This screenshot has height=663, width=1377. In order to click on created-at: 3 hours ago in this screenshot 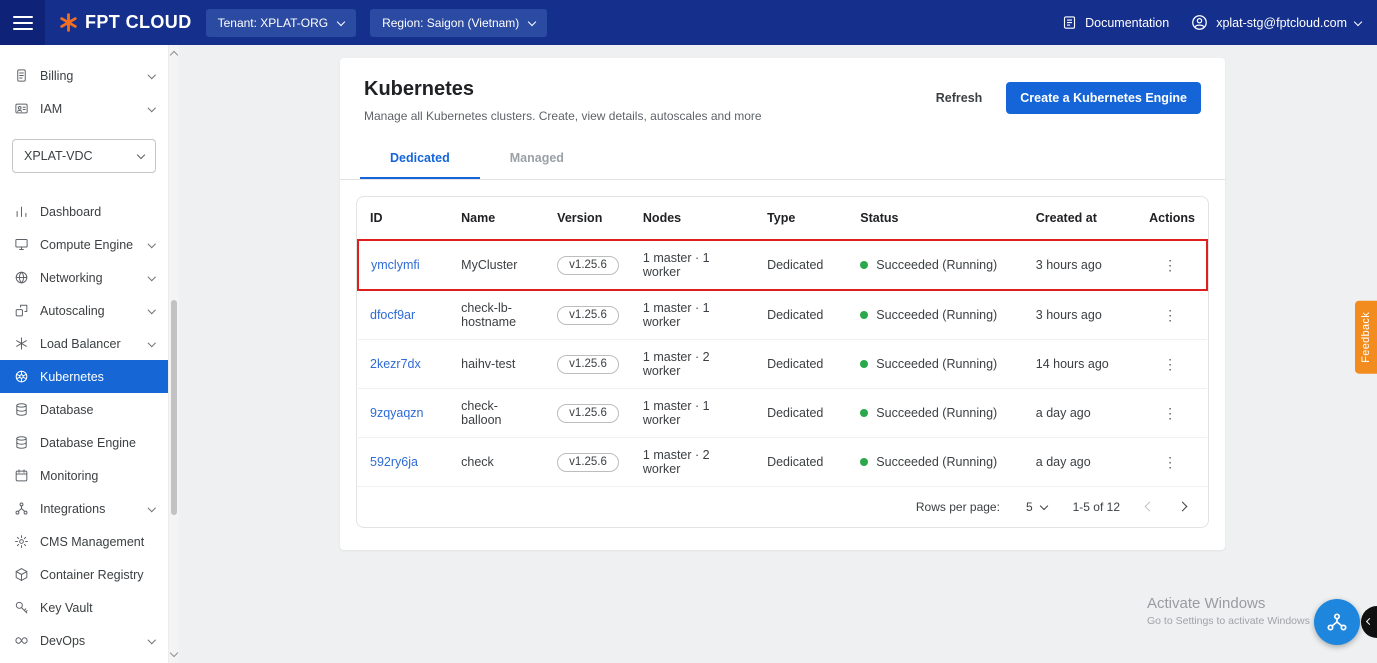, I will do `click(1068, 265)`.